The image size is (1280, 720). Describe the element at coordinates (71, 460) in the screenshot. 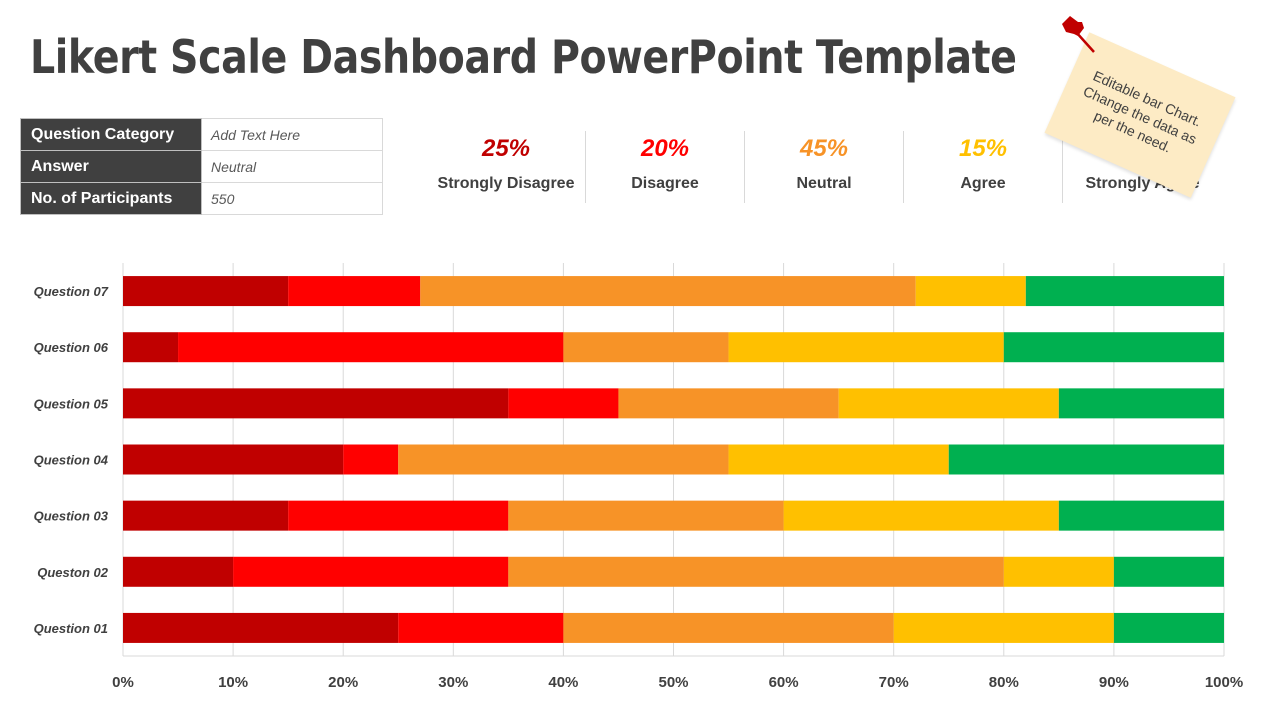

I see `y-category-label: Question 04` at that location.